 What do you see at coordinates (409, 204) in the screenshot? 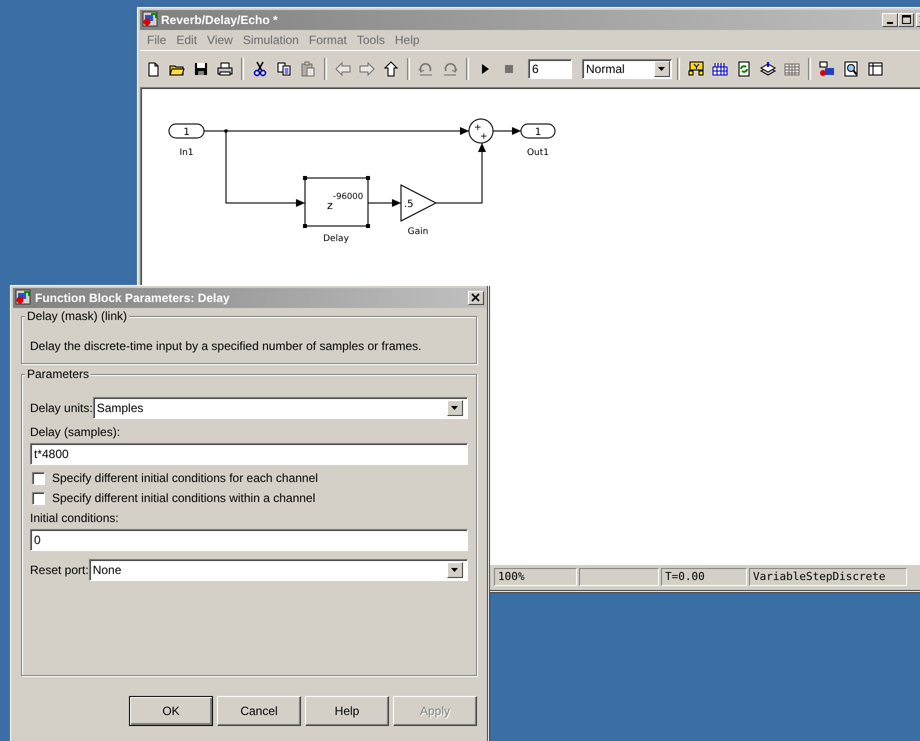
I see `gain-value: .5` at bounding box center [409, 204].